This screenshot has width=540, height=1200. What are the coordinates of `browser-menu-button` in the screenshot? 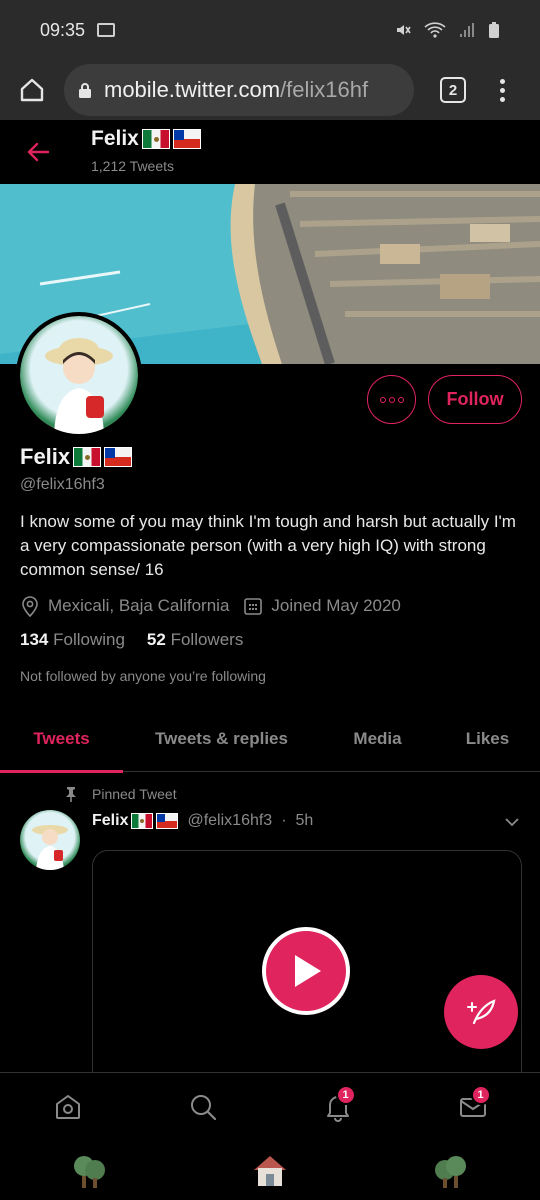 It's located at (502, 90).